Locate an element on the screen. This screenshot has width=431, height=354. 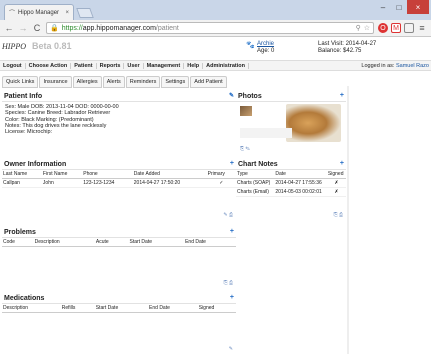
owner-date-added: 2014-04-27 17:50:20 is located at coordinates (169, 183).